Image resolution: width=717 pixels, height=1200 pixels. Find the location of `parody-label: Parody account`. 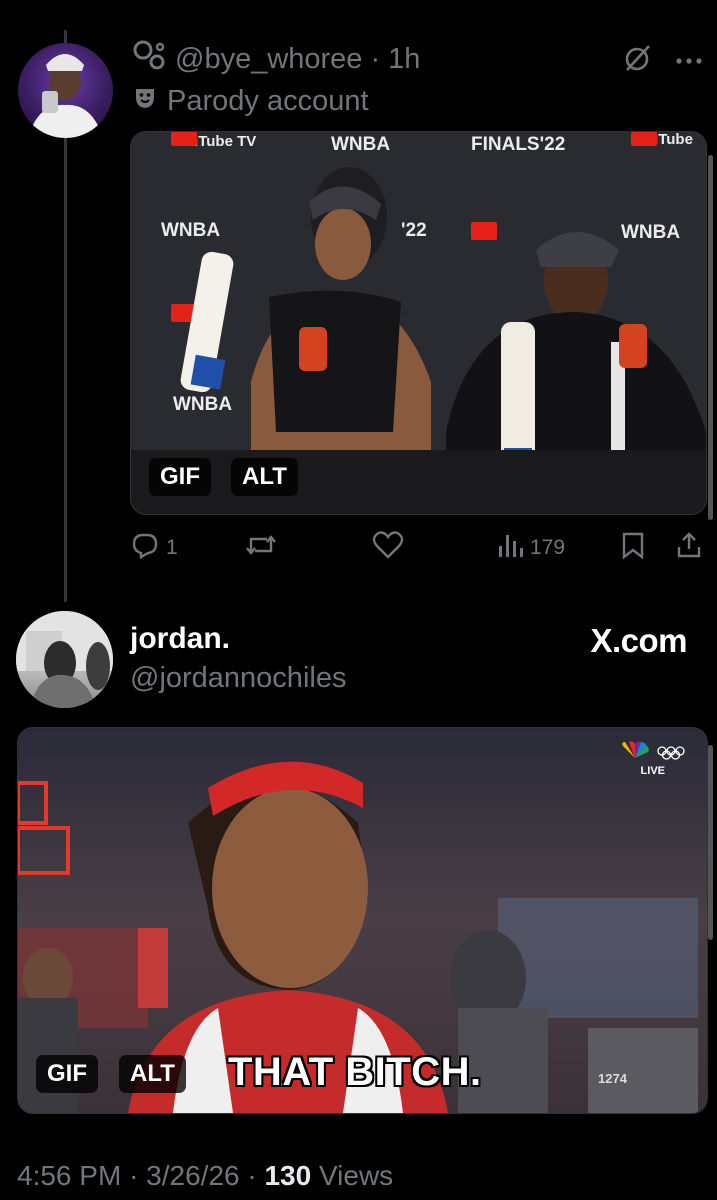

parody-label: Parody account is located at coordinates (251, 101).